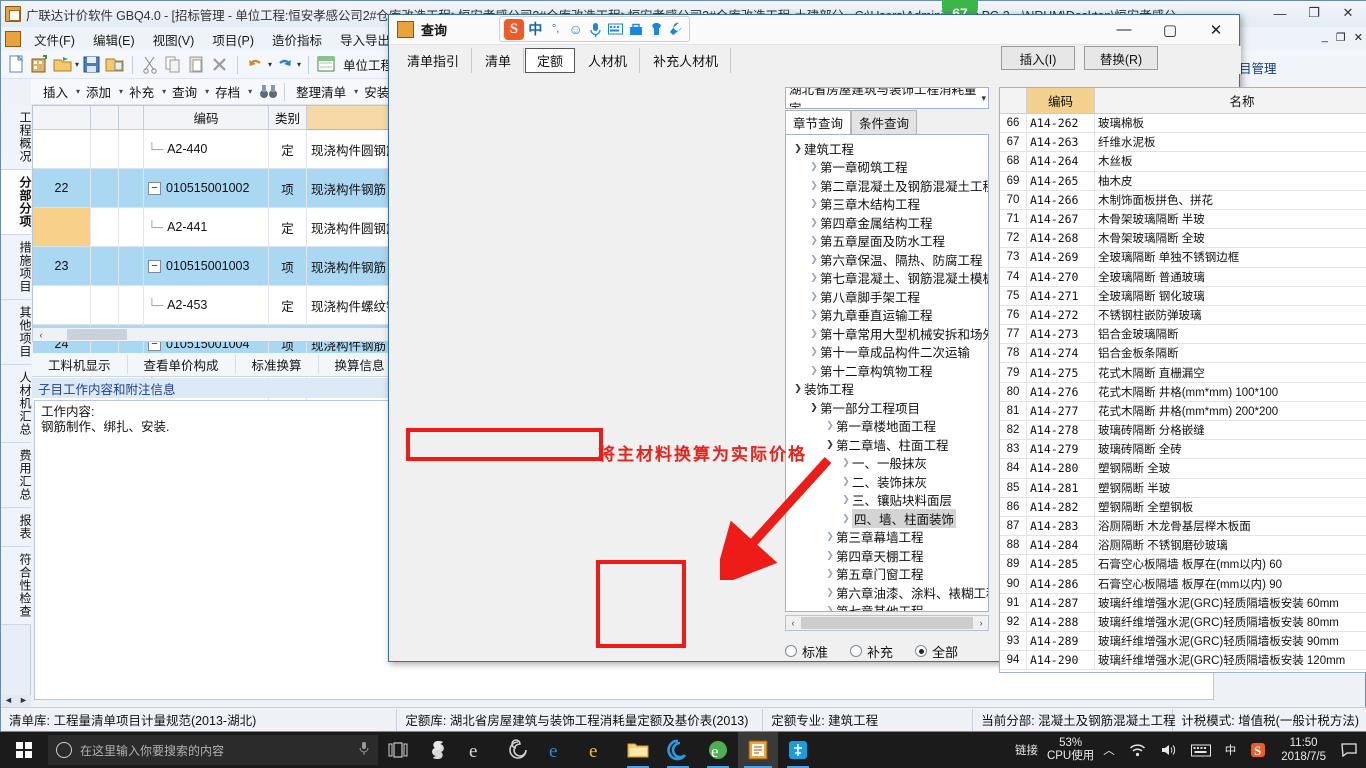  I want to click on tree-node: ❯ 第一章砌筑工程, so click(887, 167).